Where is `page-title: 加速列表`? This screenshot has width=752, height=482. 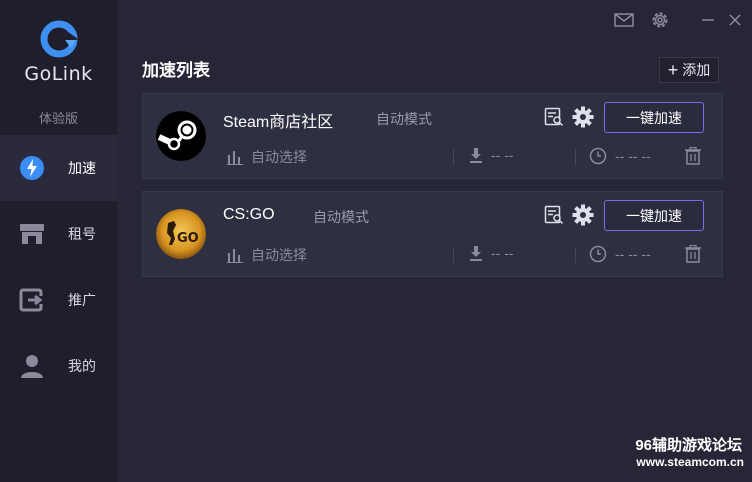
page-title: 加速列表 is located at coordinates (176, 70).